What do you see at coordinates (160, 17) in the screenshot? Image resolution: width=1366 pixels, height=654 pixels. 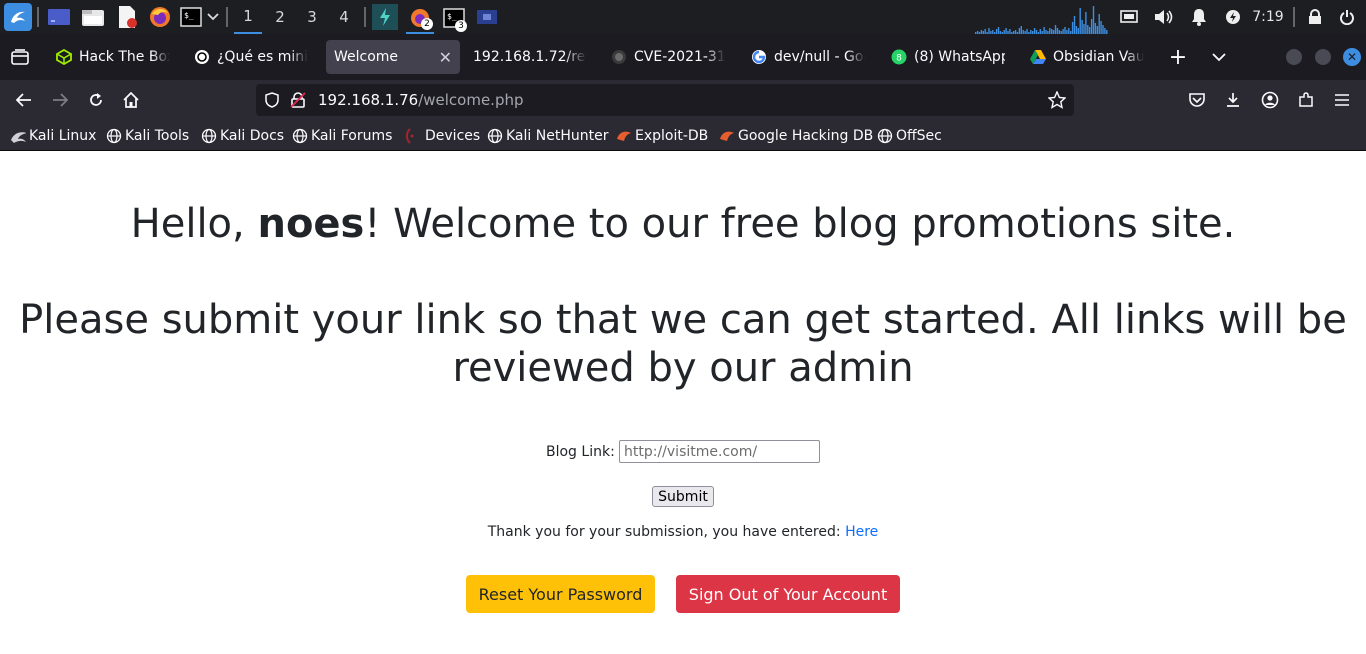 I see `firefox-icon` at bounding box center [160, 17].